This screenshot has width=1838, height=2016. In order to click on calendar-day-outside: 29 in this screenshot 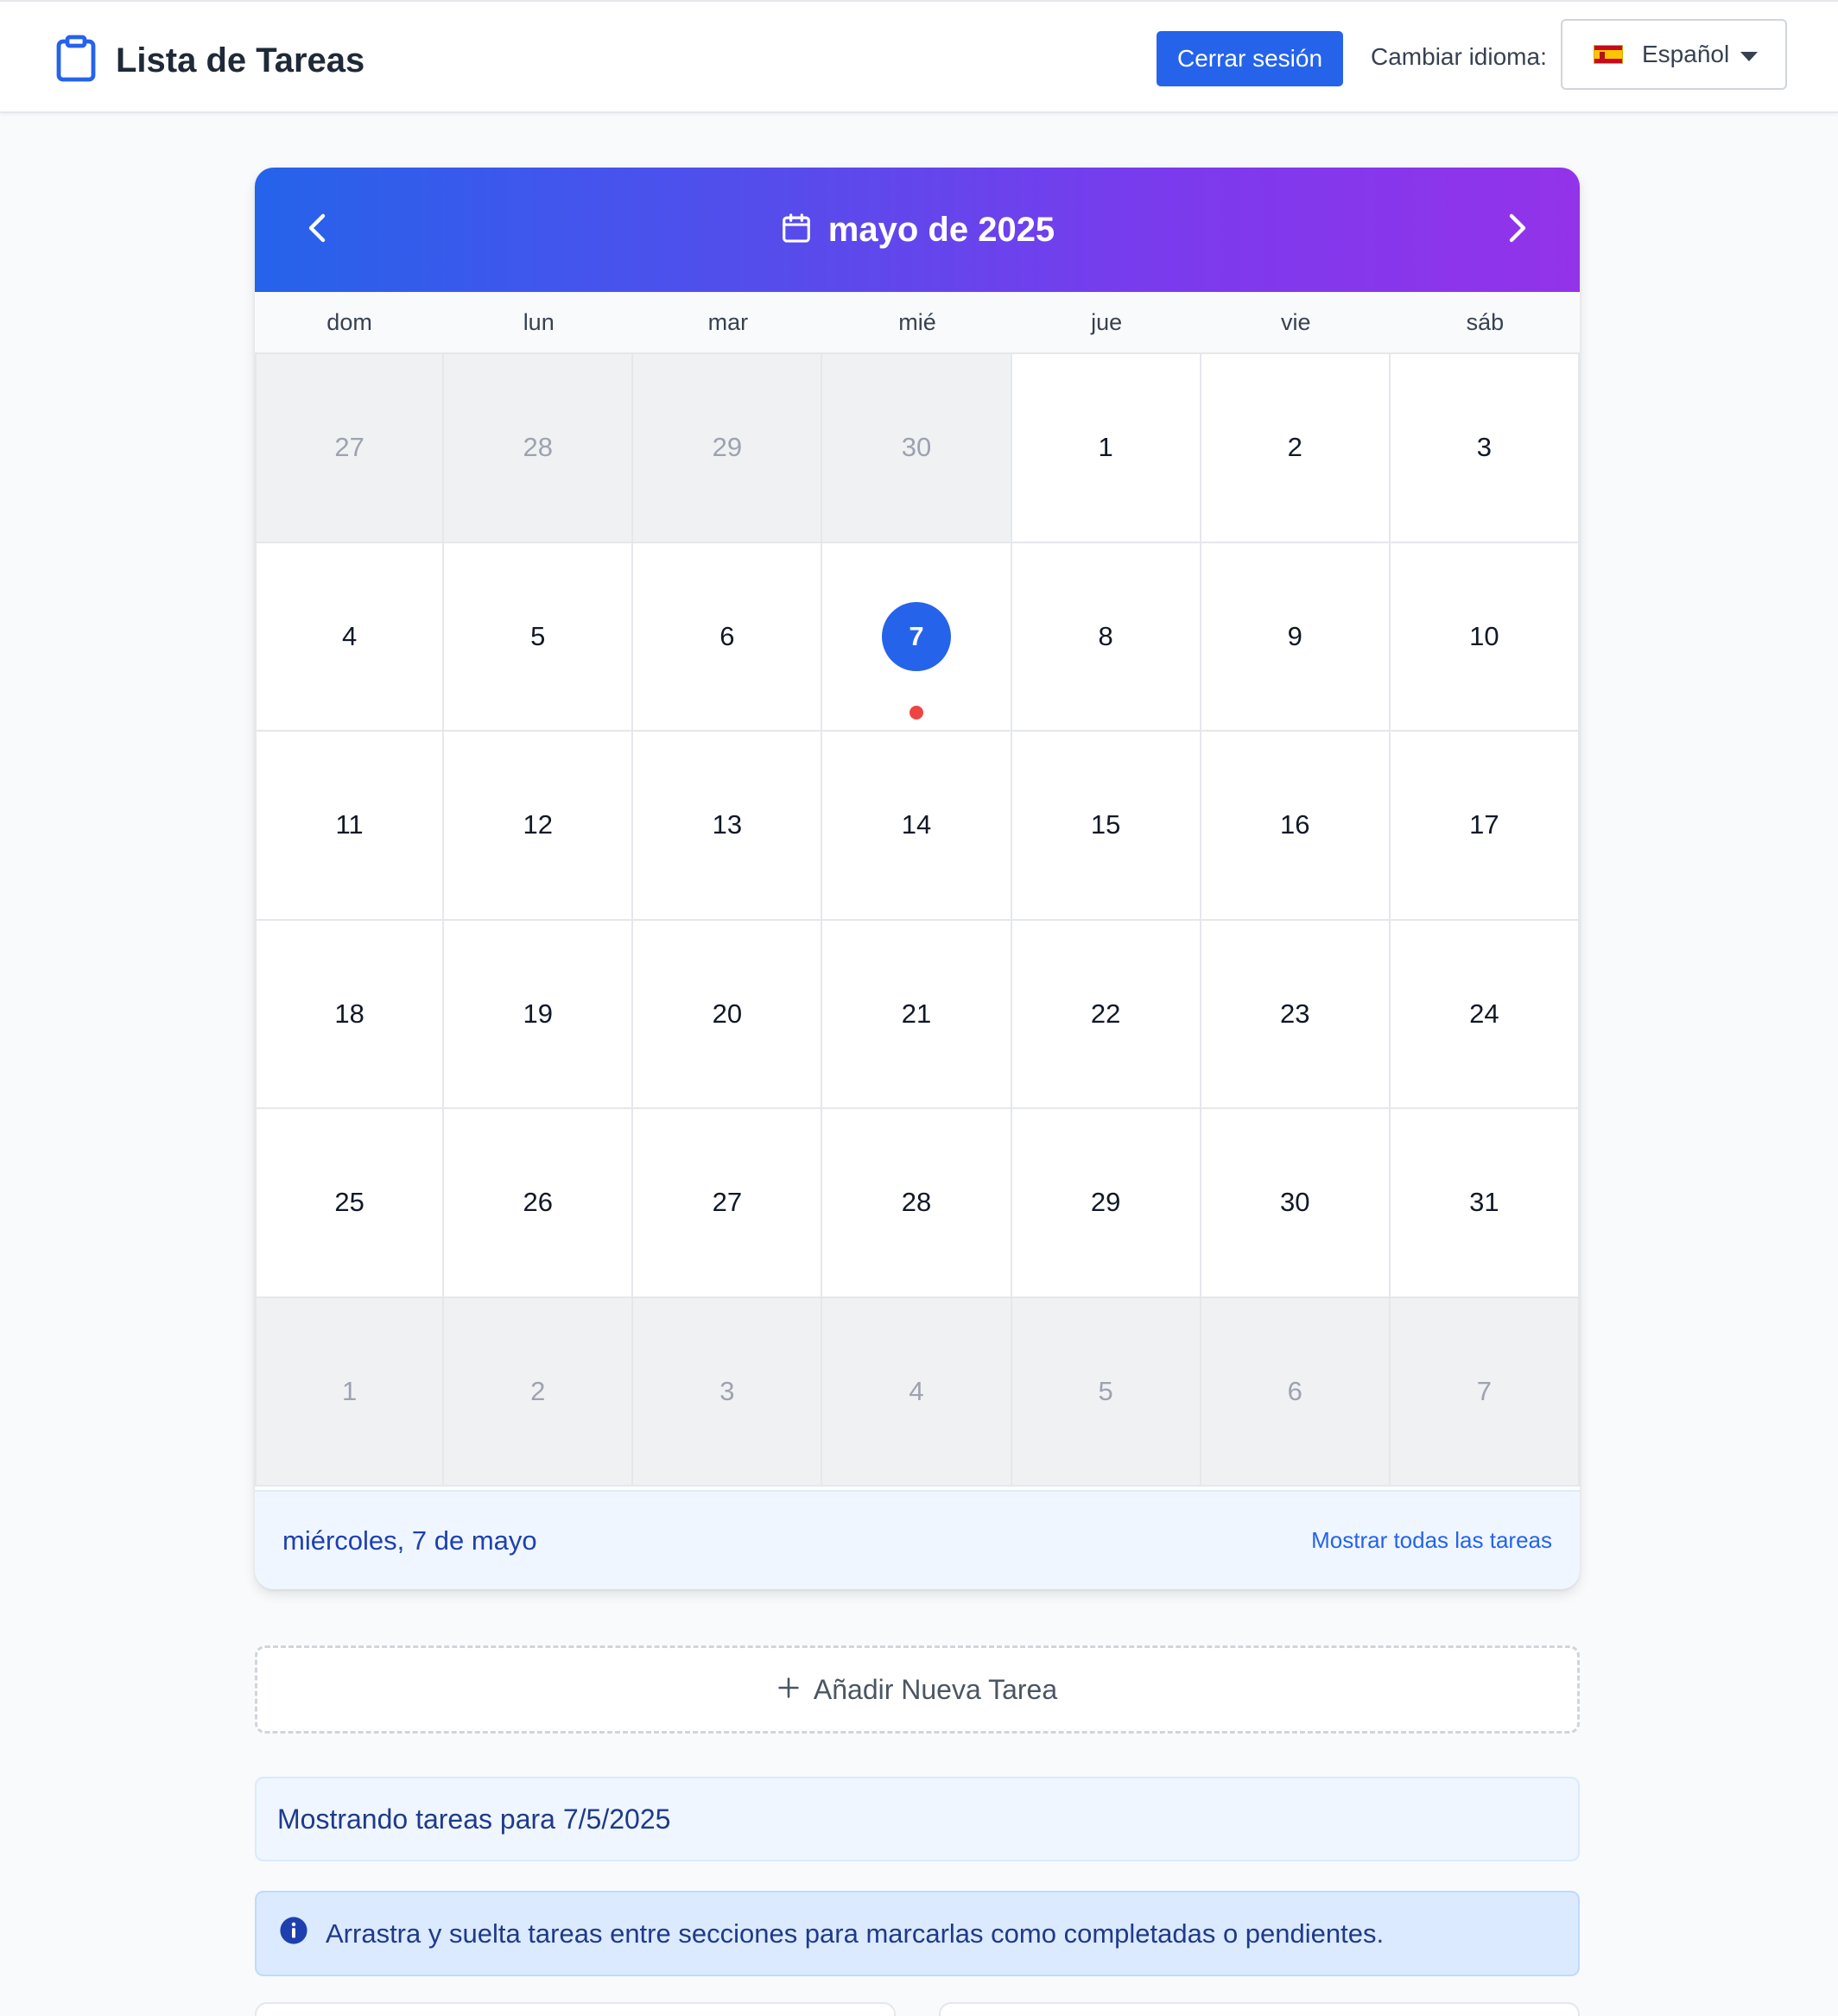, I will do `click(728, 449)`.